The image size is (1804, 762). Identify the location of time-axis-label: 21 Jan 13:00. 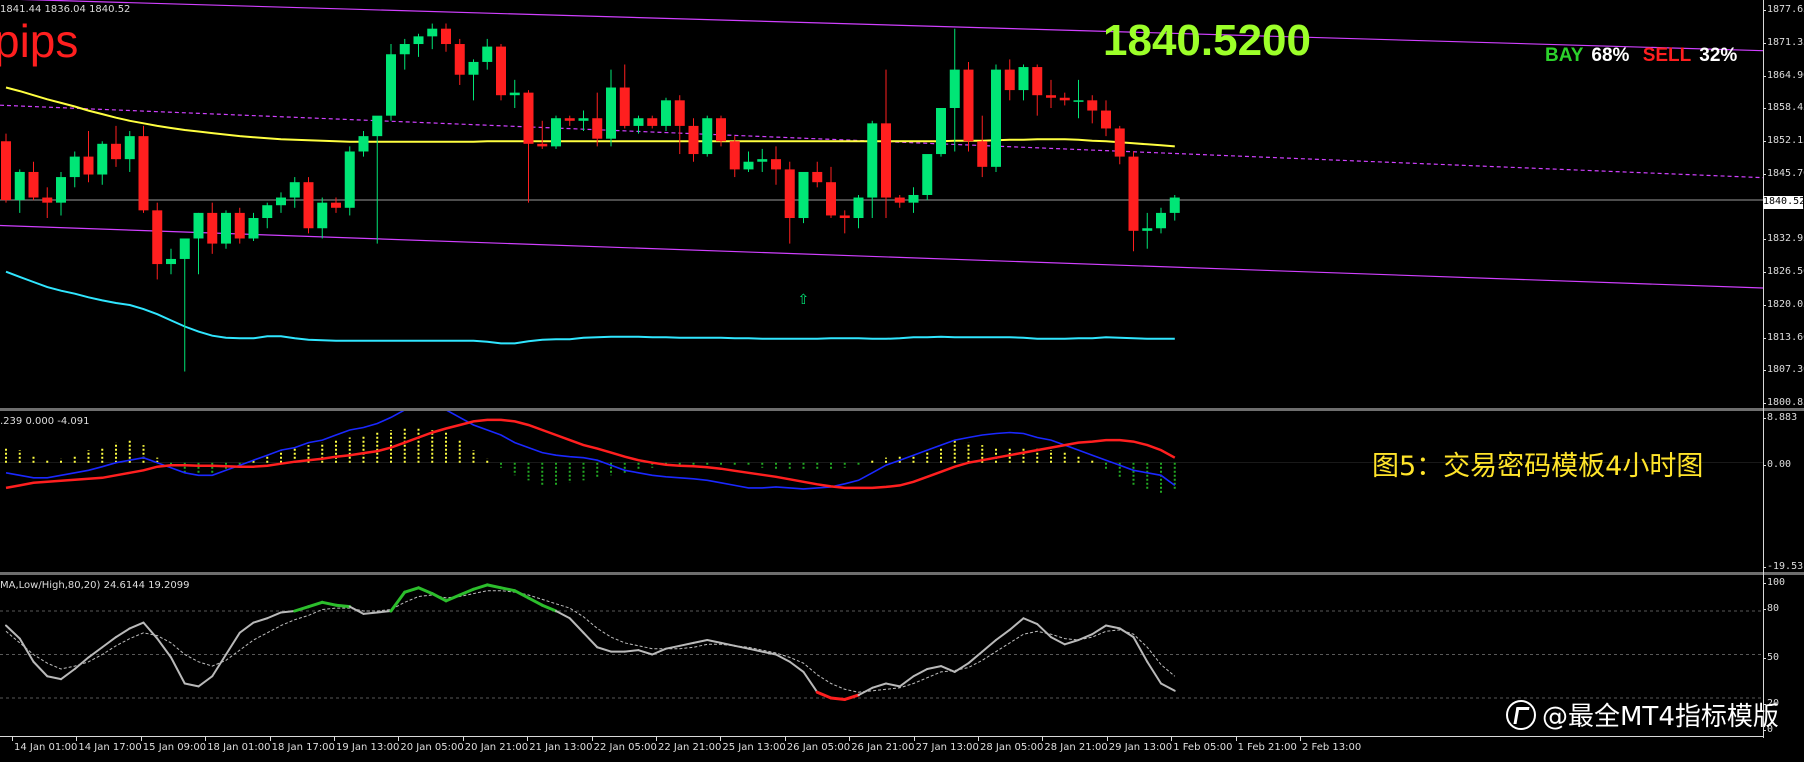
(561, 747).